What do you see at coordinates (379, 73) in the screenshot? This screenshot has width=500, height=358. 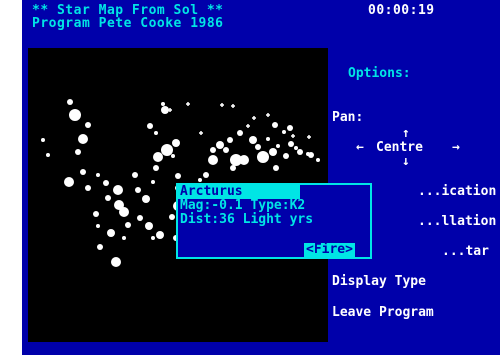 I see `options-heading: Options:` at bounding box center [379, 73].